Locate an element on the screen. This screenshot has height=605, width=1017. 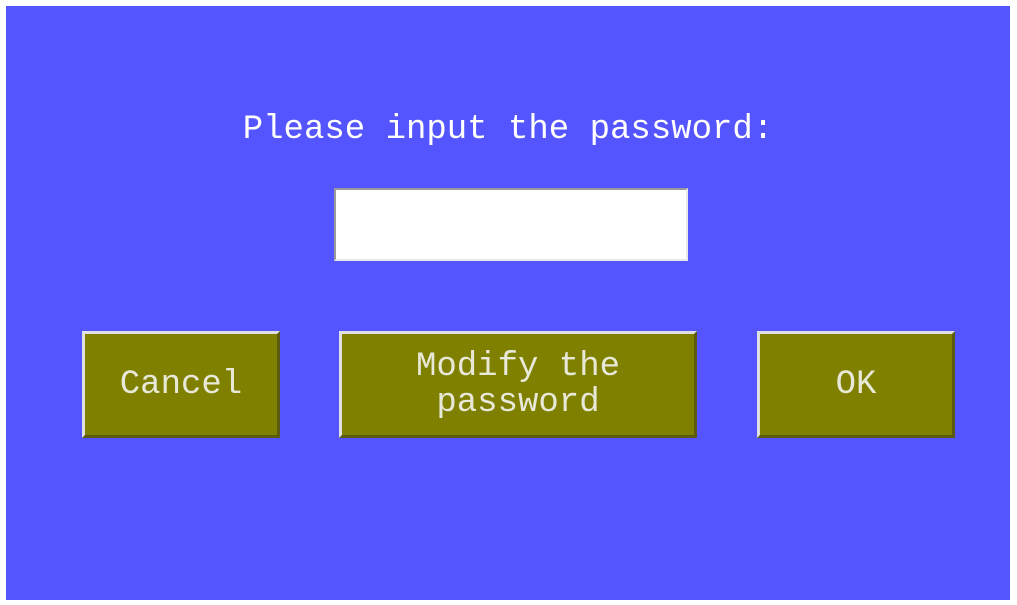
modify-password-button-label: Modify the password is located at coordinates (518, 384).